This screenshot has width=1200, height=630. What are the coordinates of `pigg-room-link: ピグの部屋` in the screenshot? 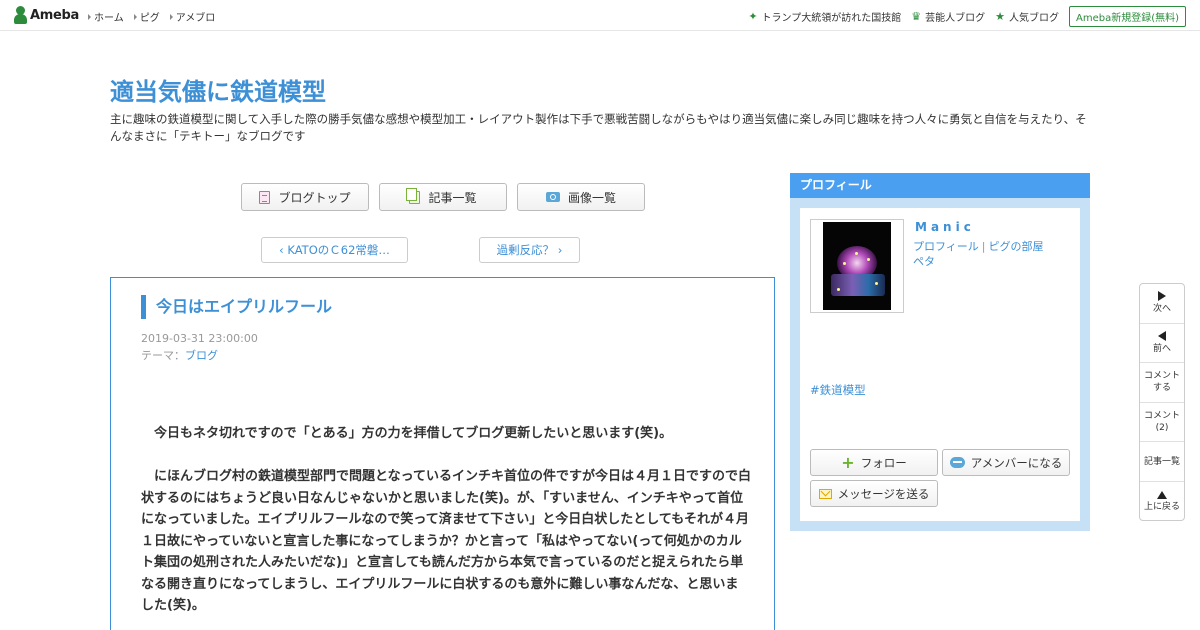 It's located at (1016, 246).